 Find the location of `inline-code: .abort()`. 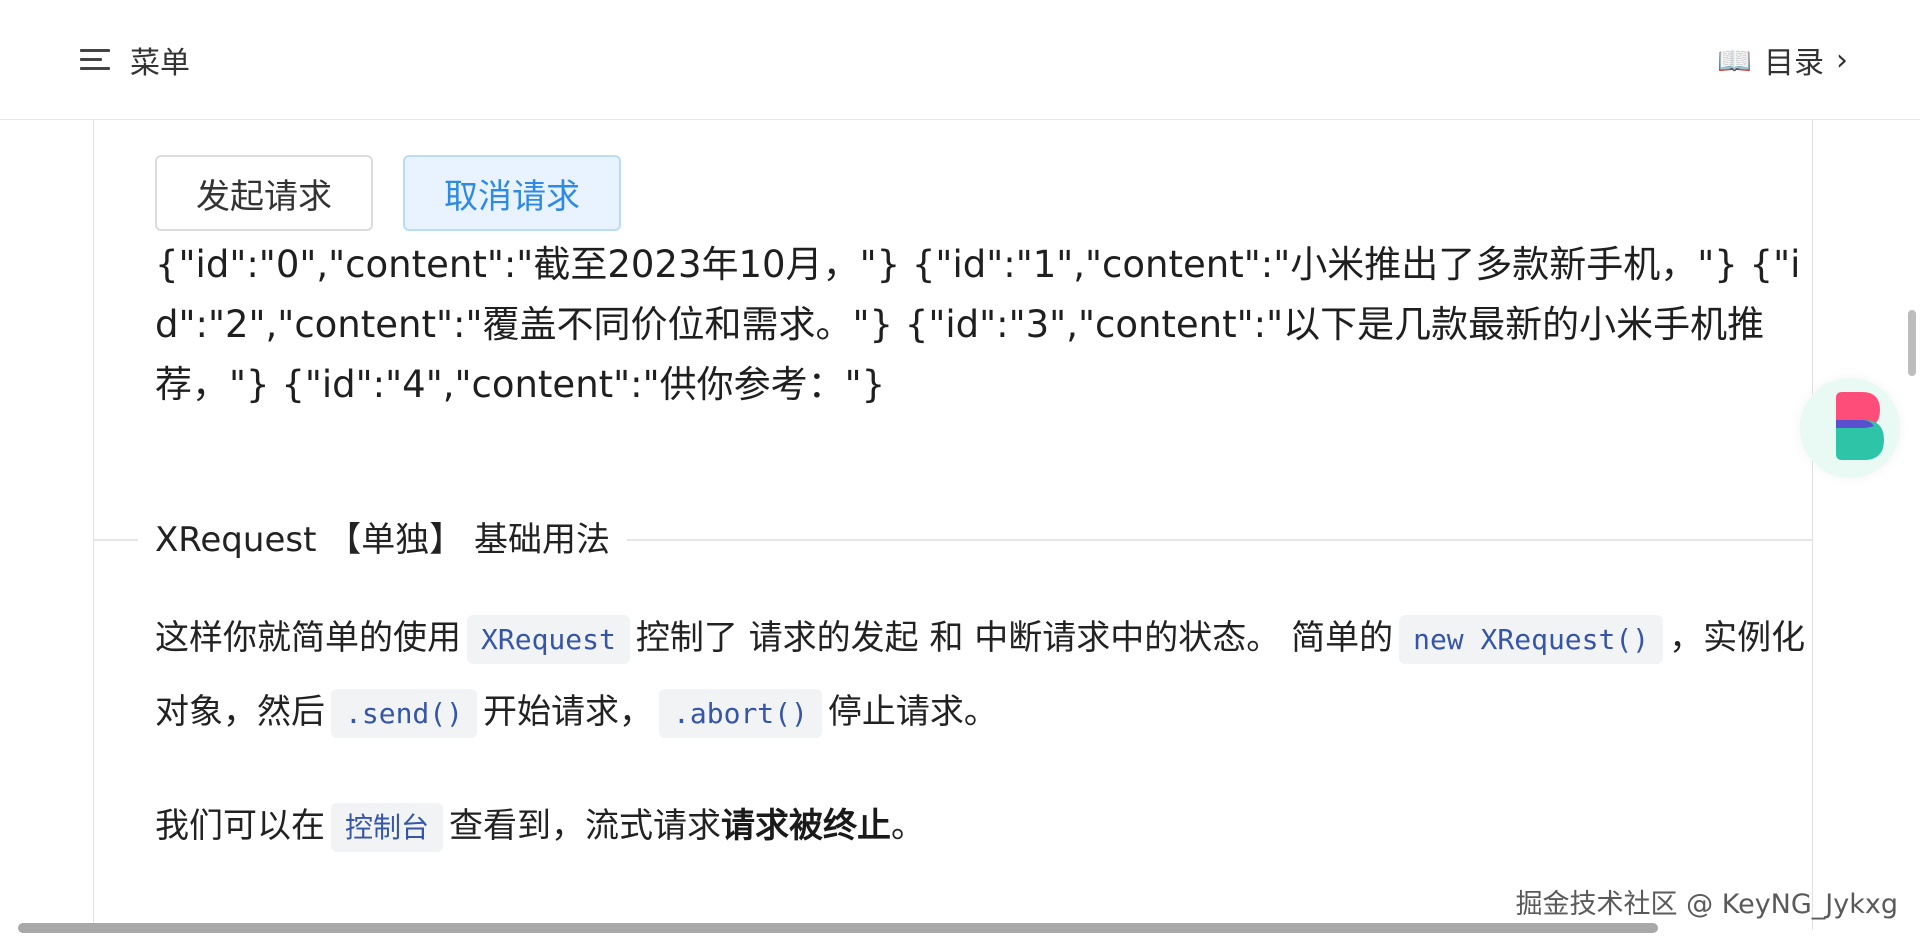

inline-code: .abort() is located at coordinates (740, 713).